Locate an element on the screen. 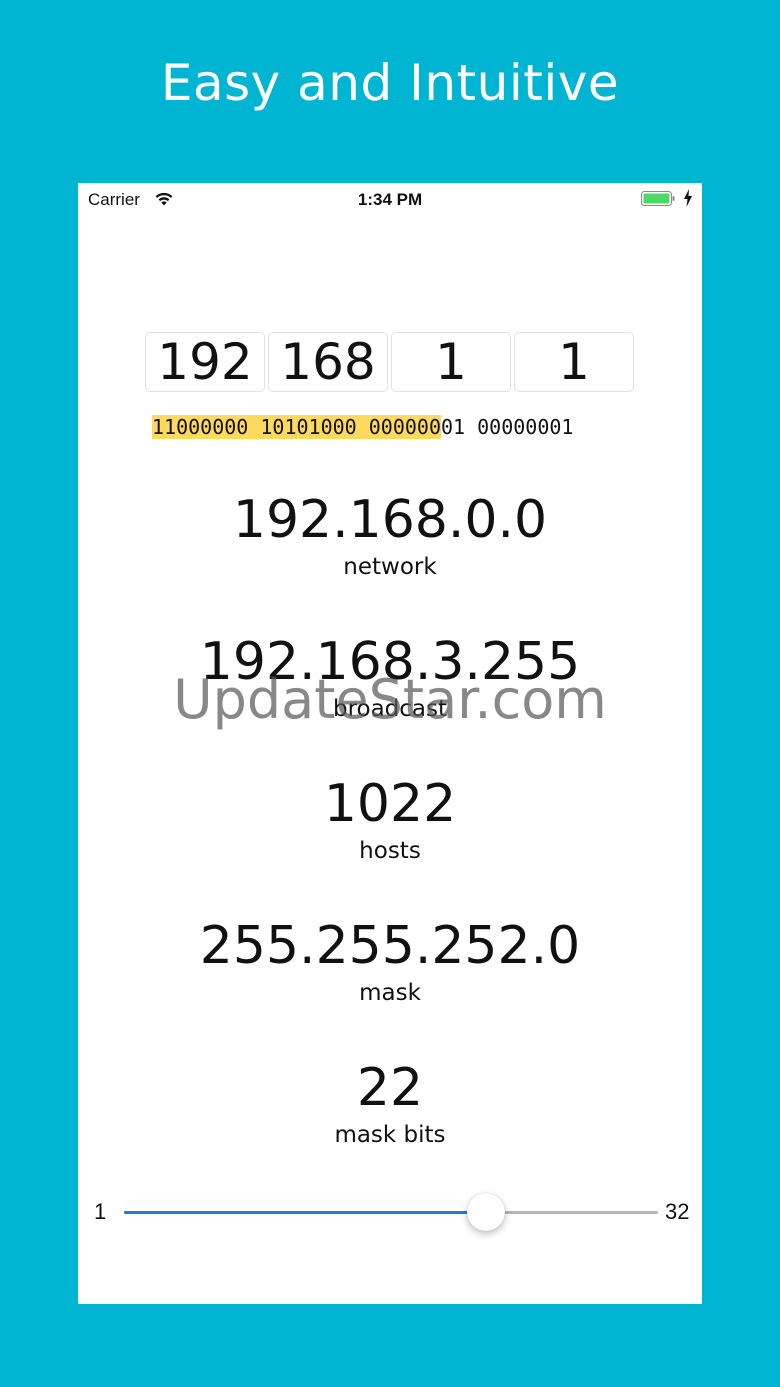 The image size is (780, 1387). status-time: 1:34 PM is located at coordinates (390, 199).